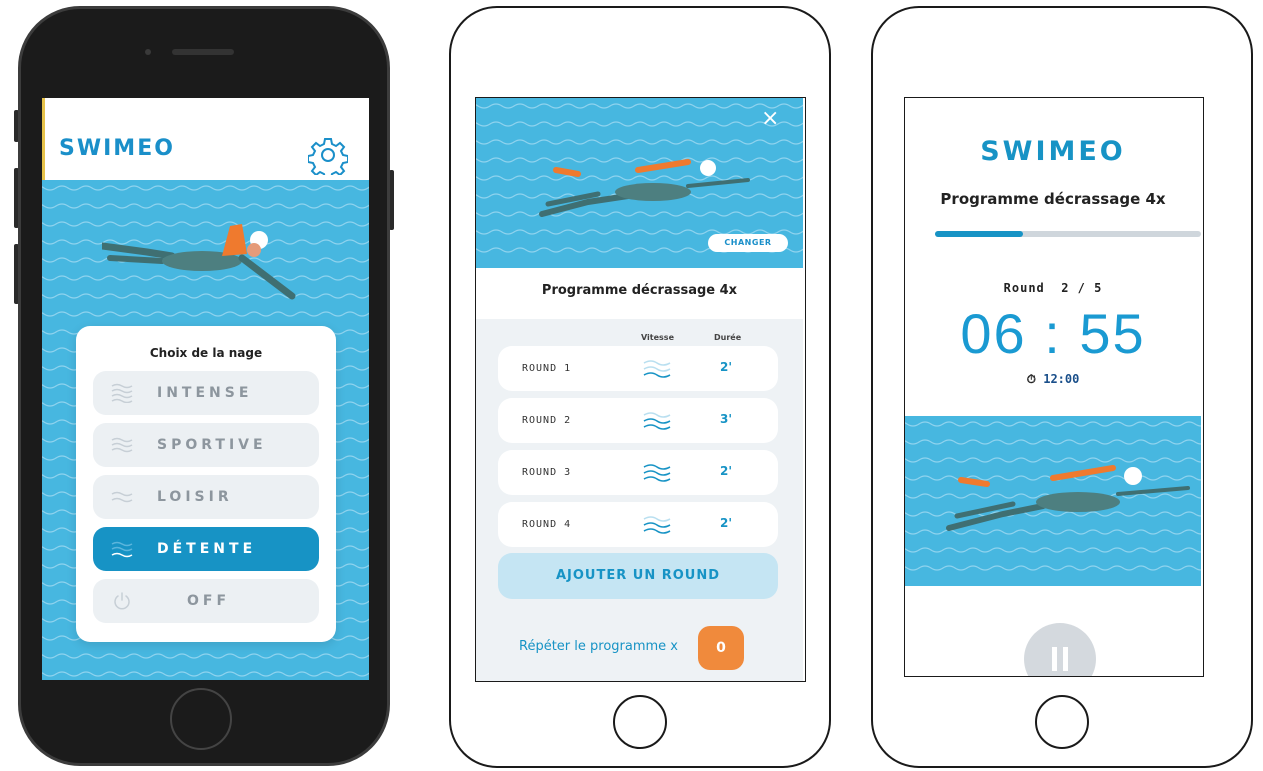  Describe the element at coordinates (638, 524) in the screenshot. I see `round-row: ROUND 4 2'` at that location.